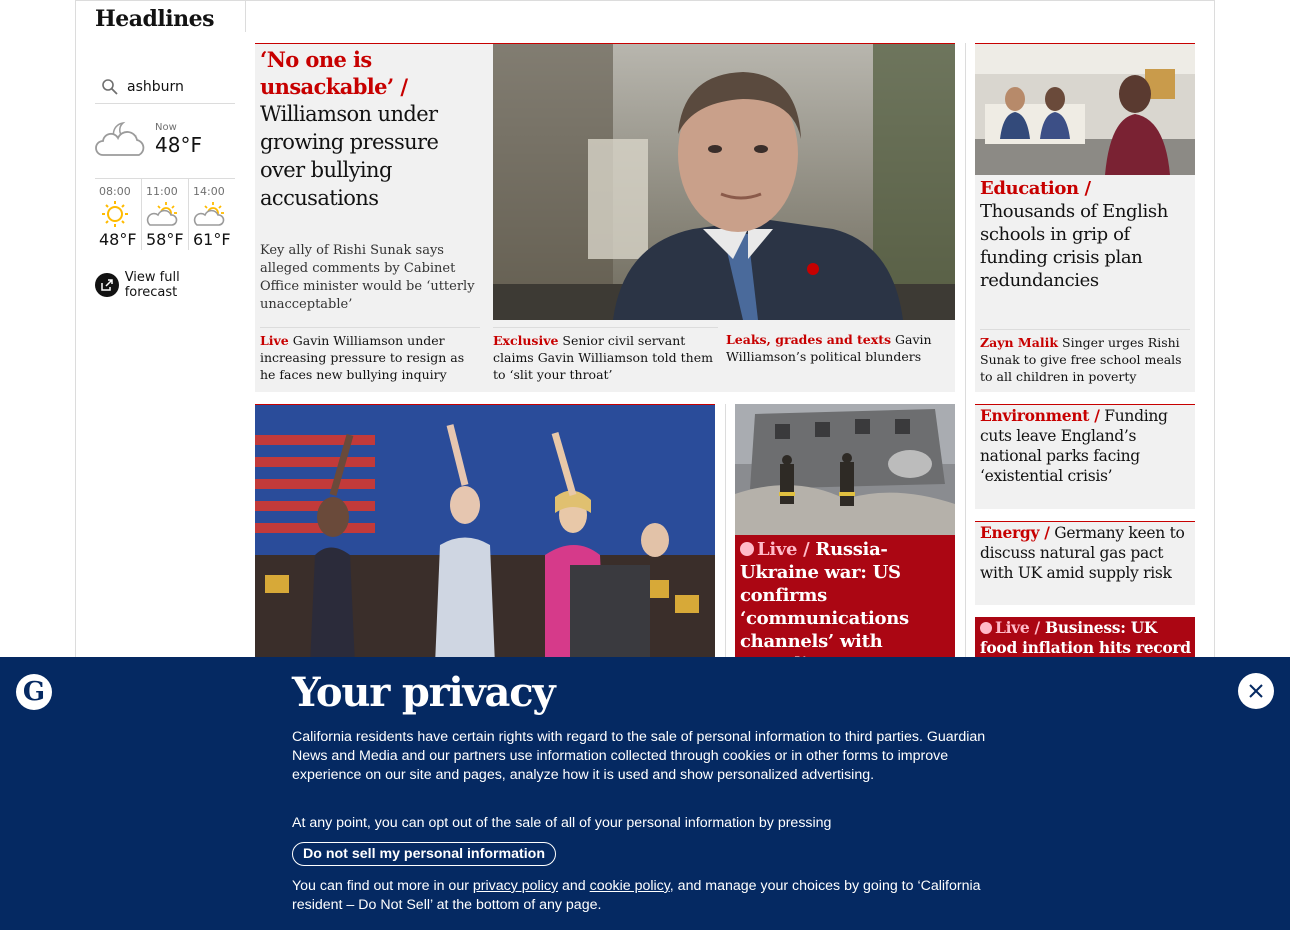 The width and height of the screenshot is (1290, 930). I want to click on classroom-photo, so click(1085, 109).